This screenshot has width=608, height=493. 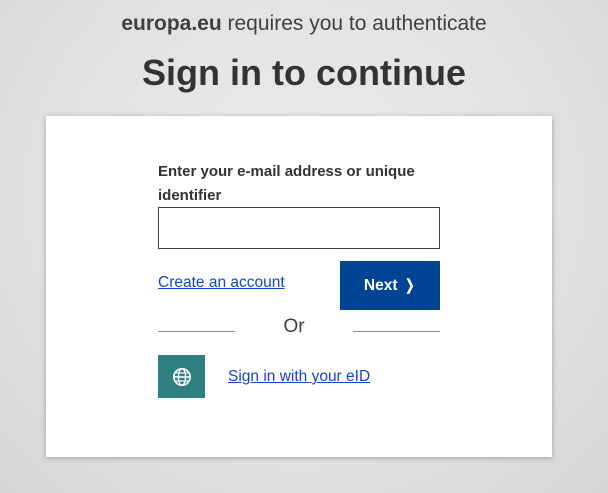 I want to click on next-button: Next ❭, so click(x=390, y=285).